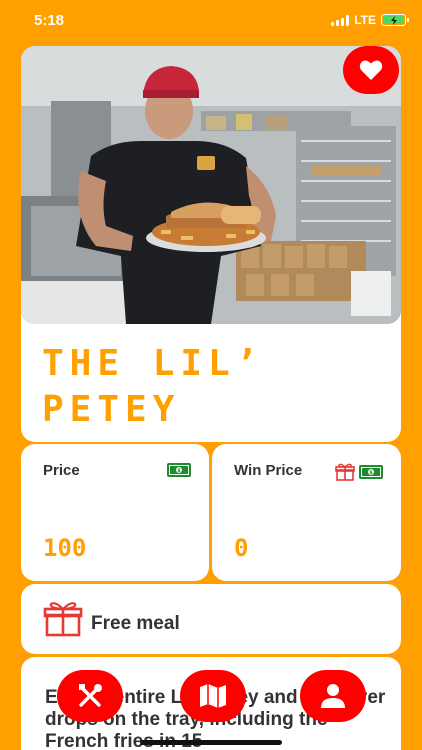  I want to click on reward-card: Free meal, so click(211, 619).